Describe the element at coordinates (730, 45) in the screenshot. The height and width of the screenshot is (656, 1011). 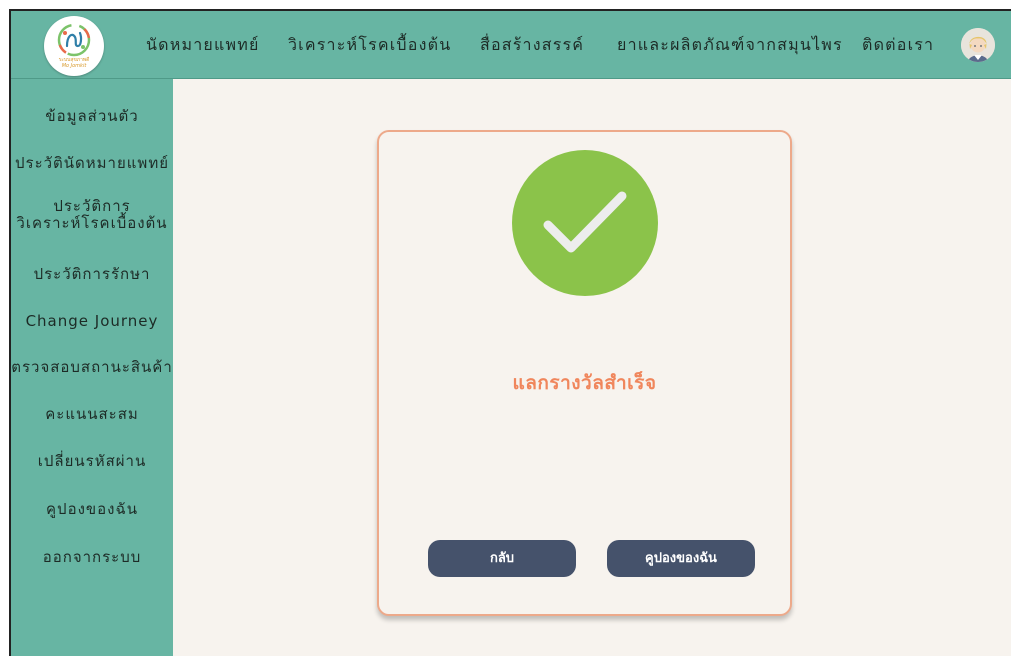
I see `nav-herbal-products: ยาและผลิตภัณฑ์จากสมุนไพร` at that location.